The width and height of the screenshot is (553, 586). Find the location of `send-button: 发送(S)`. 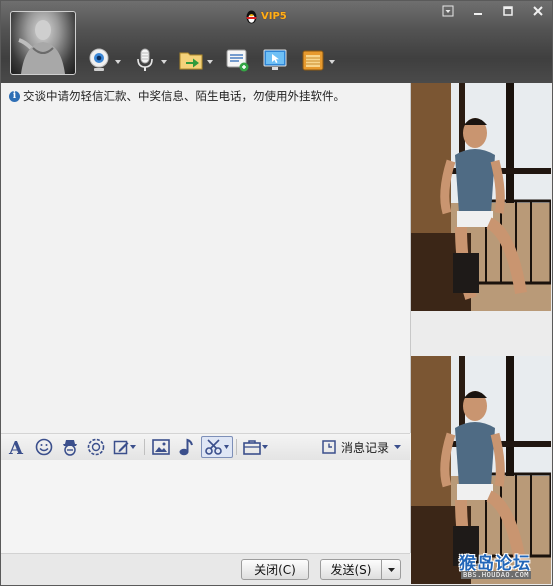

send-button: 发送(S) is located at coordinates (351, 569).